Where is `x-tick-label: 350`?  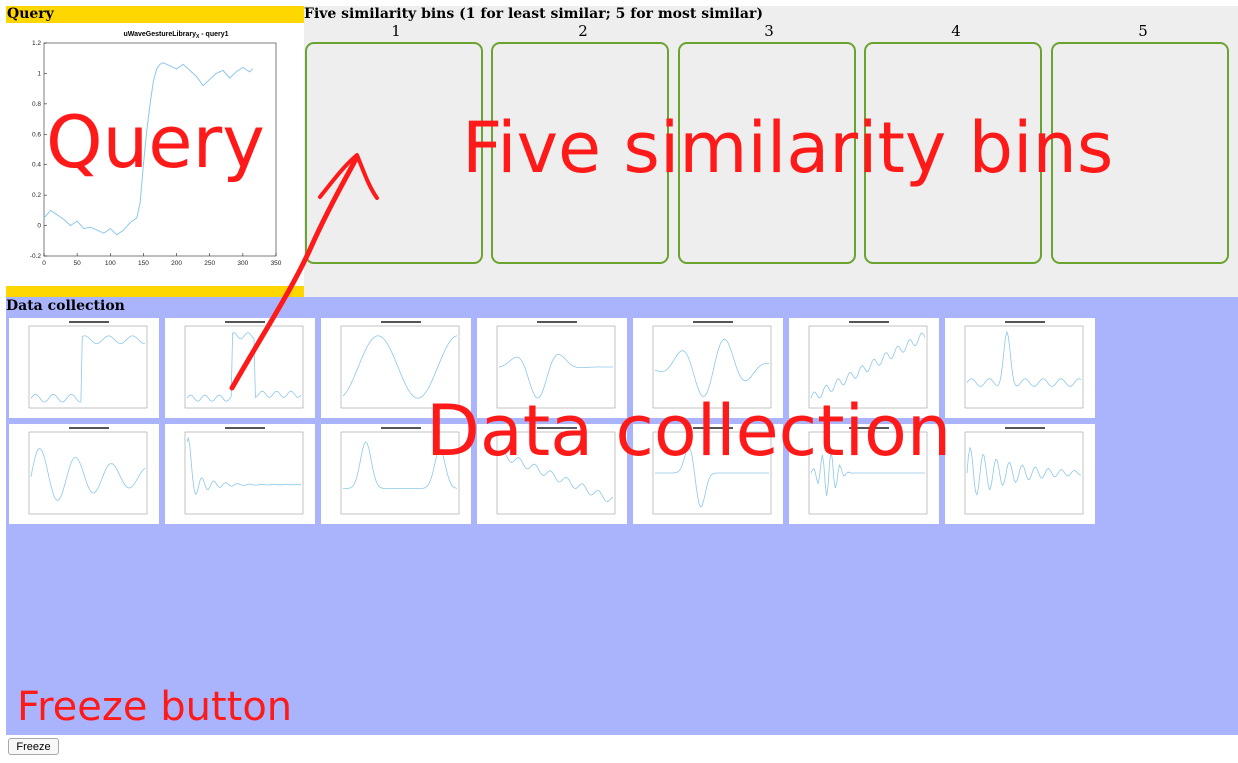
x-tick-label: 350 is located at coordinates (276, 263).